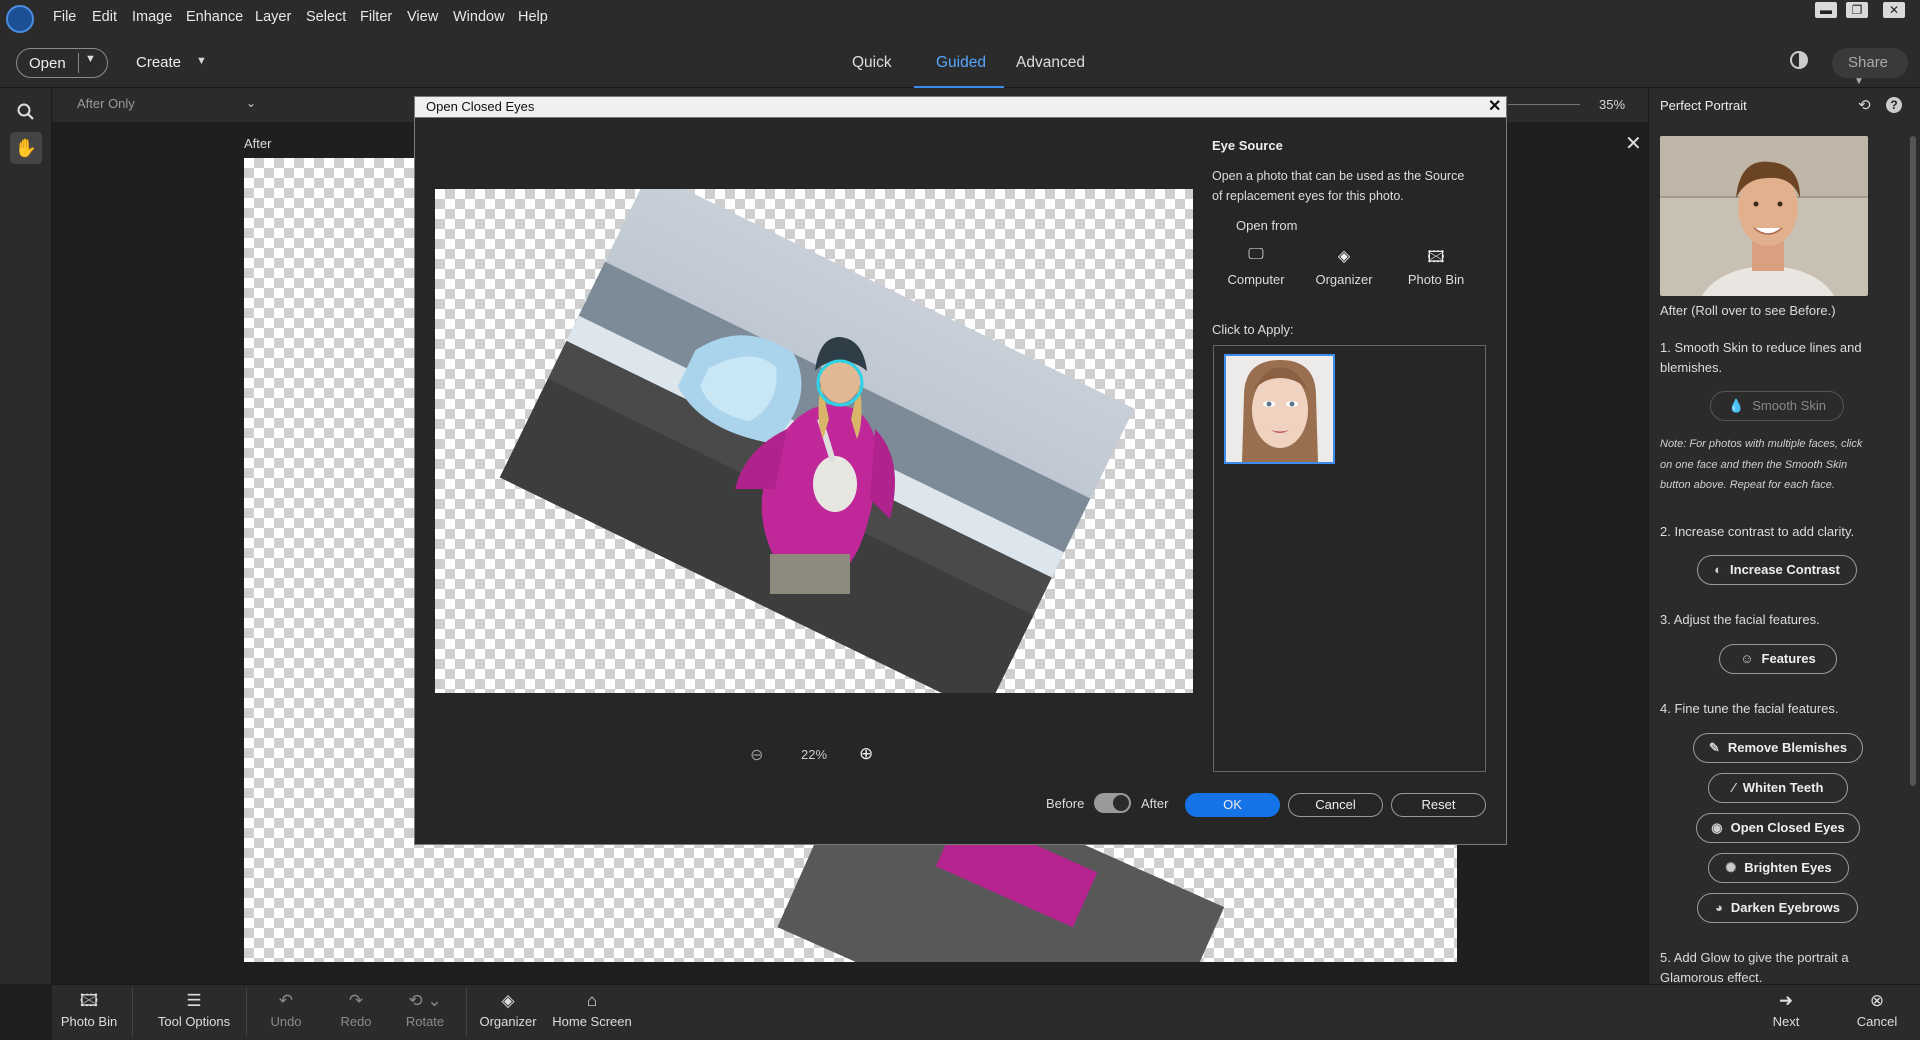 This screenshot has height=1040, width=1920. Describe the element at coordinates (26, 112) in the screenshot. I see `zoom-tool-icon` at that location.